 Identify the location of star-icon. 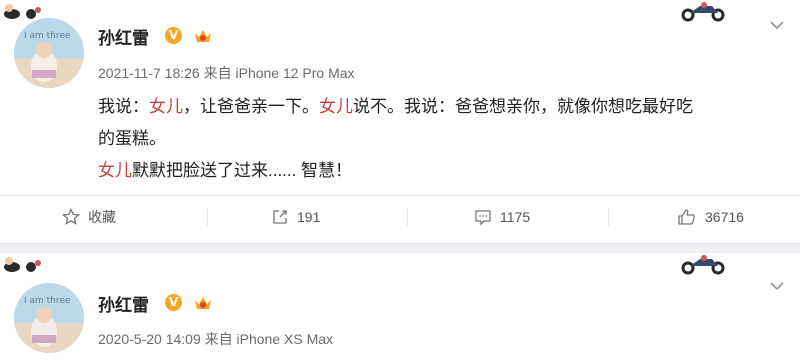
(71, 216).